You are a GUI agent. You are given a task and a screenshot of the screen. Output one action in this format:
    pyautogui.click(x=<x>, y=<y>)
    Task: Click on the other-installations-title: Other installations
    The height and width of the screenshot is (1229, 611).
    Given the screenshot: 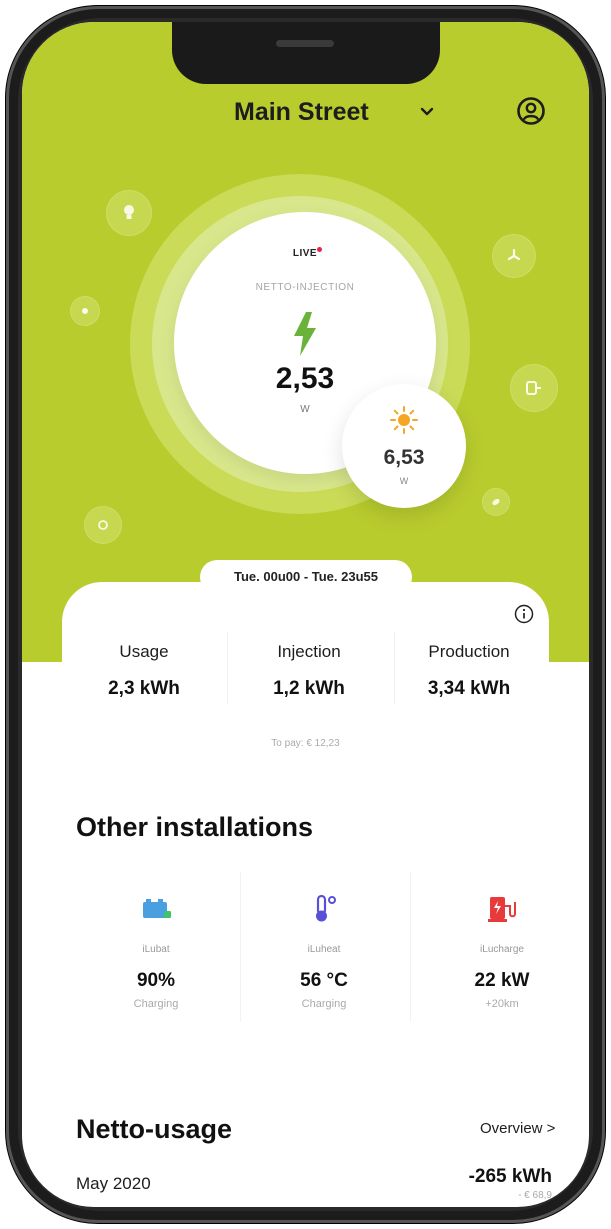 What is the action you would take?
    pyautogui.click(x=195, y=827)
    